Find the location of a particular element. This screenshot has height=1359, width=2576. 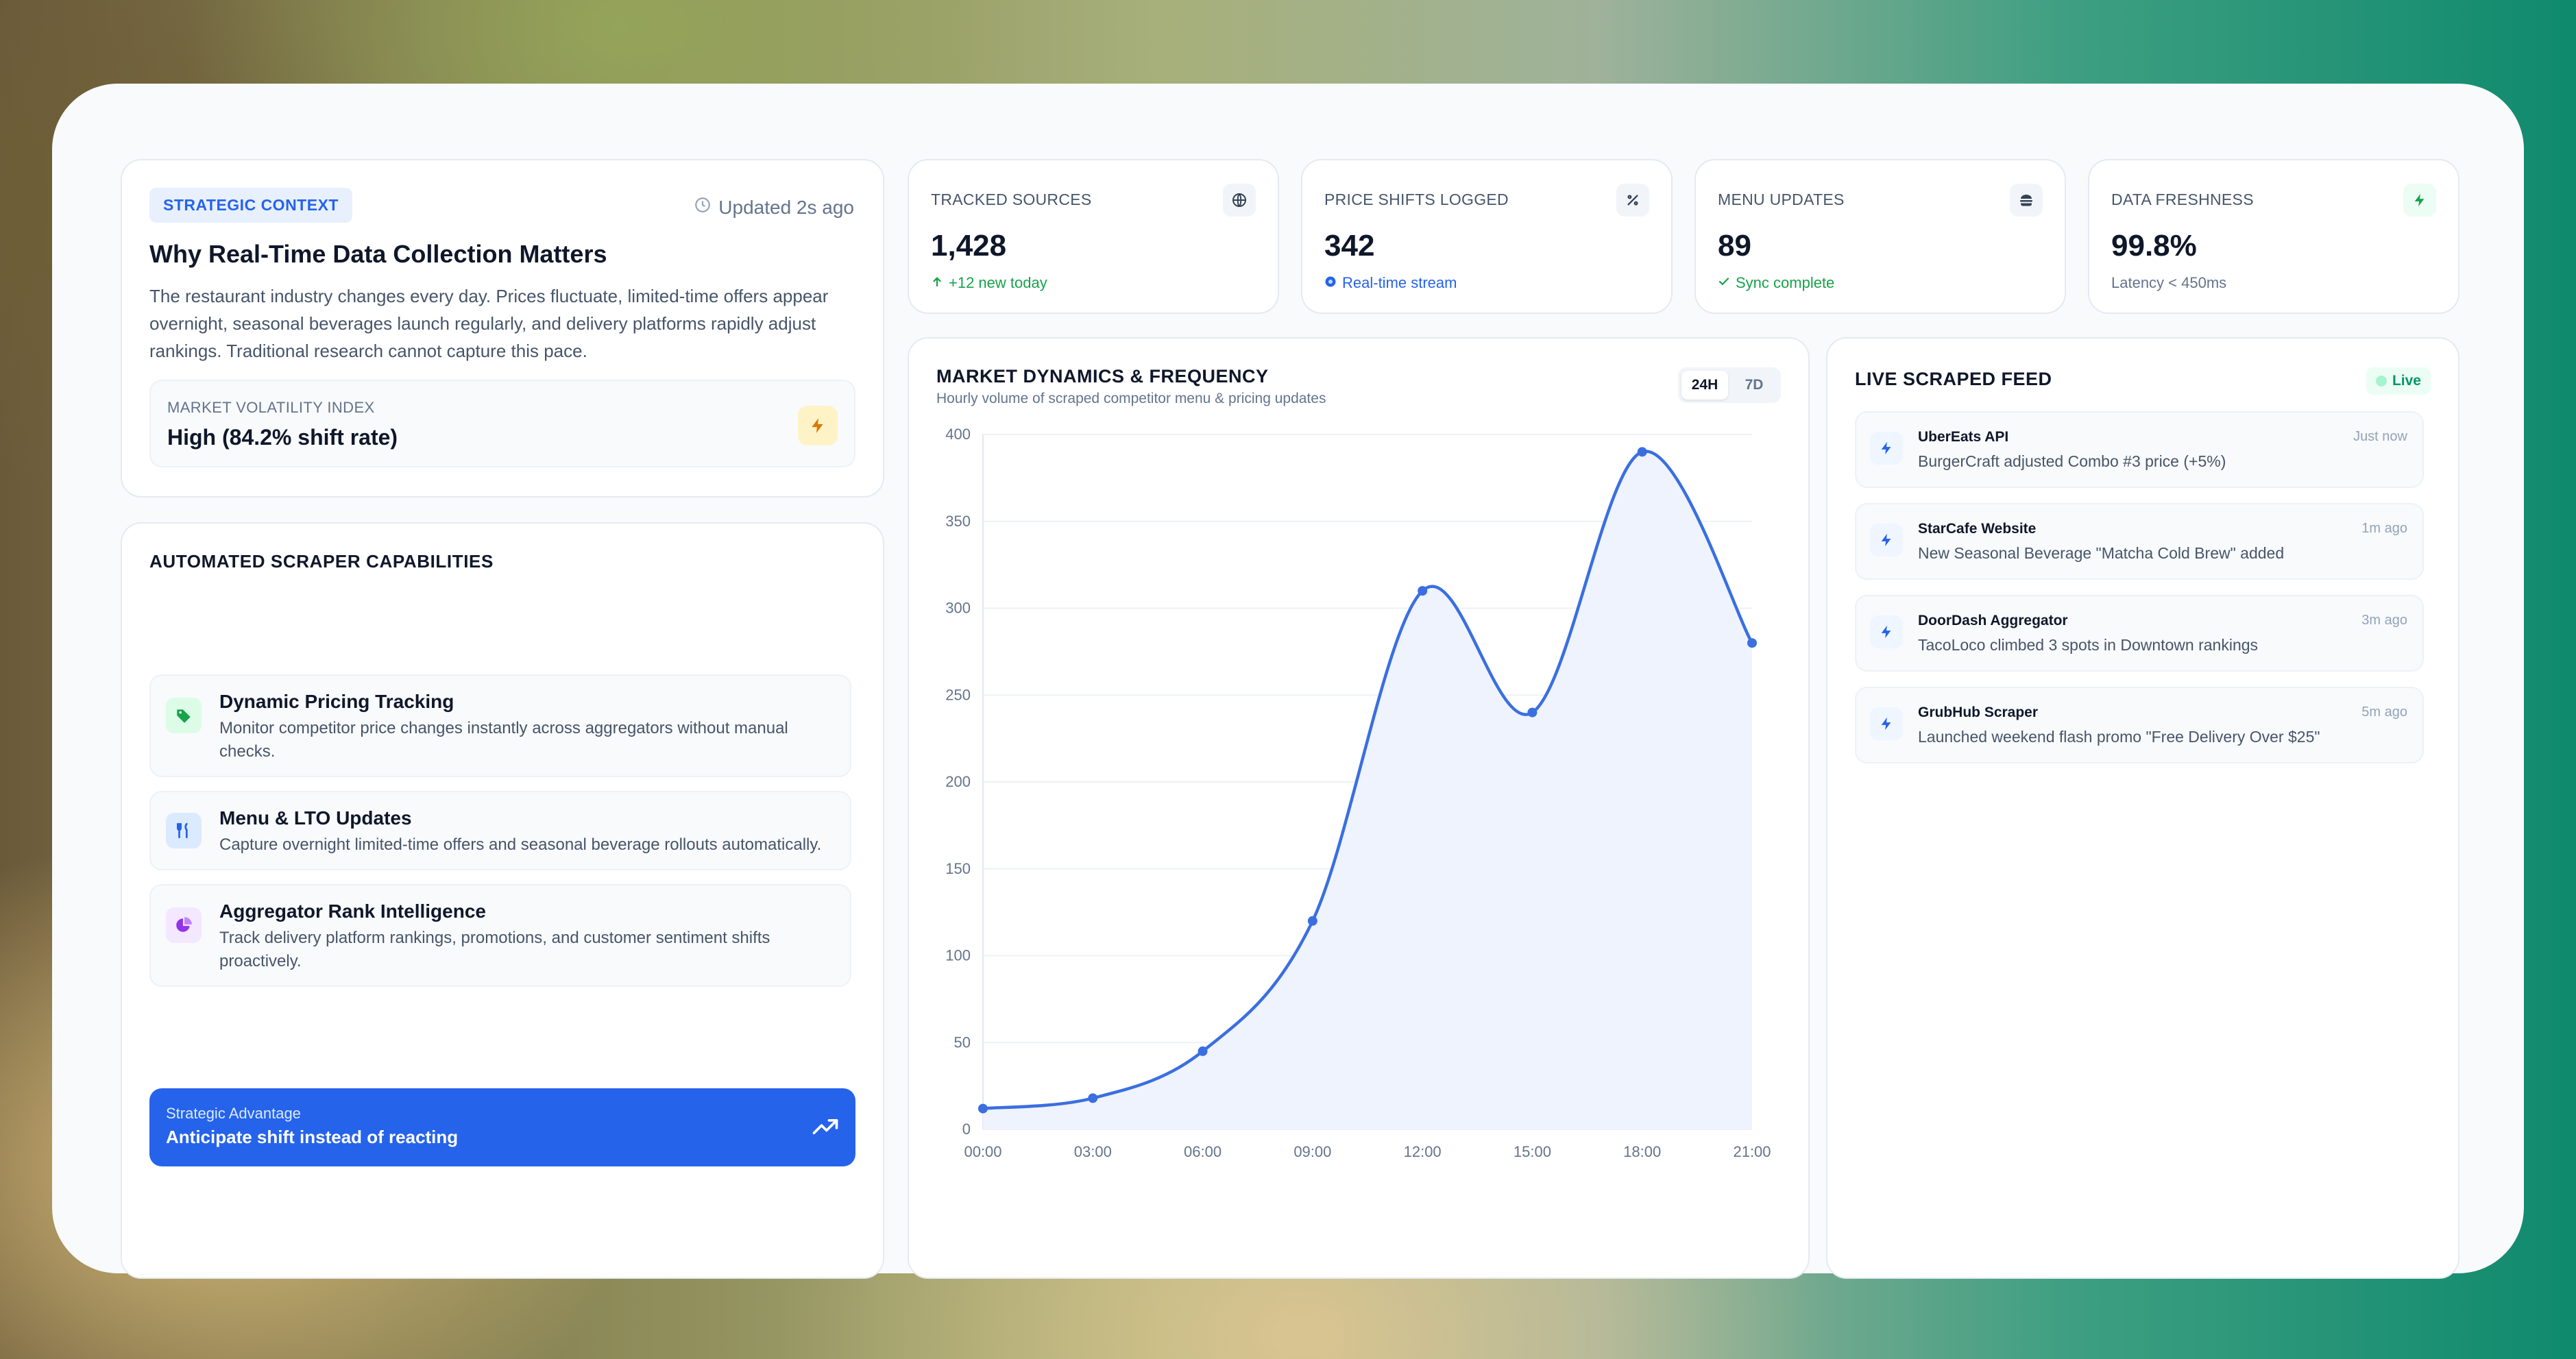

stat-value: 89 is located at coordinates (1734, 245).